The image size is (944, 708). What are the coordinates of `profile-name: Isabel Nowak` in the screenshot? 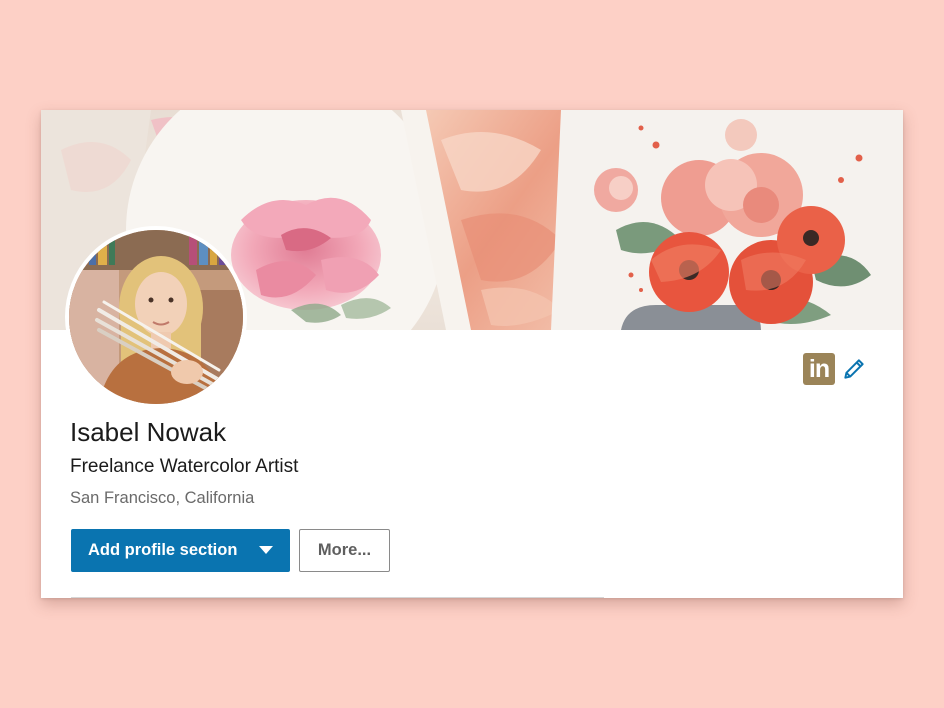 It's located at (148, 432).